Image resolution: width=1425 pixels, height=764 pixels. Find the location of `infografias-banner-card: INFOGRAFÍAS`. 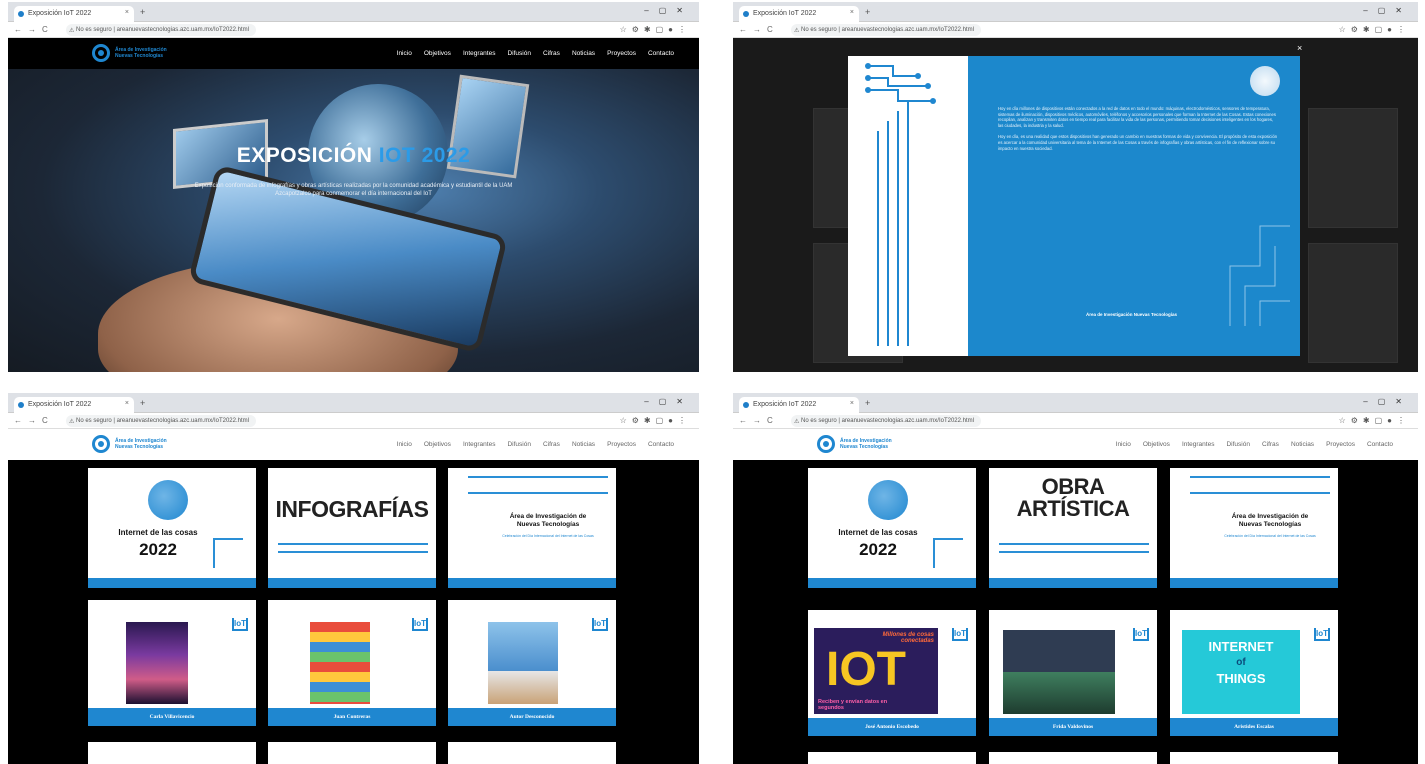

infografias-banner-card: INFOGRAFÍAS is located at coordinates (352, 528).